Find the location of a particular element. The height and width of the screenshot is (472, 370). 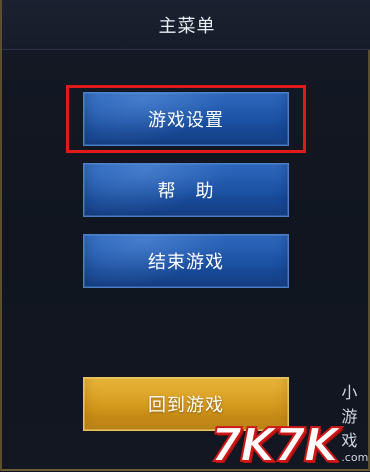

watermark-logo: 7K7K is located at coordinates (274, 445).